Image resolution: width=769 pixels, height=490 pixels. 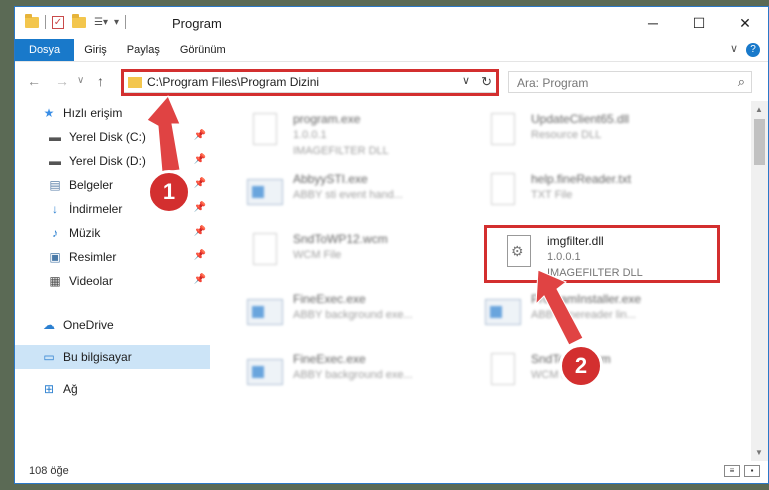 I want to click on sidebar-item-label: Resimler, so click(x=93, y=257).